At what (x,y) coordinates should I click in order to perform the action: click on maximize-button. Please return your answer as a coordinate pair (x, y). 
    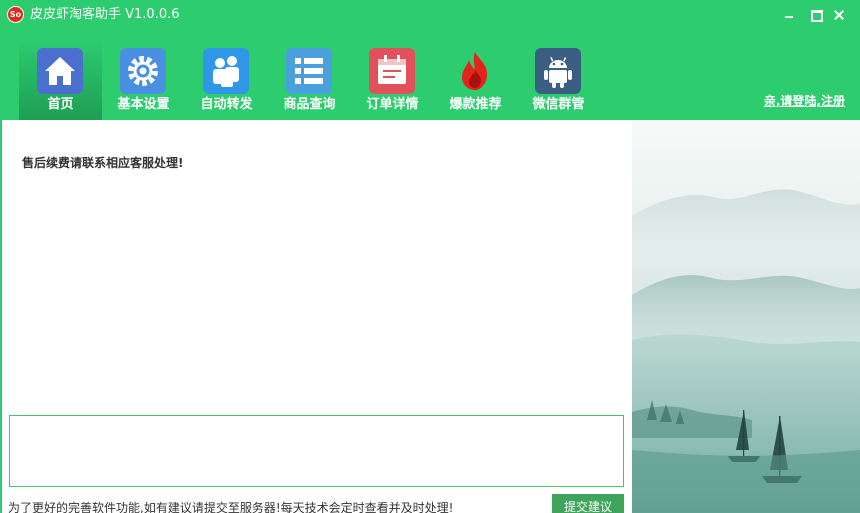
    Looking at the image, I should click on (815, 15).